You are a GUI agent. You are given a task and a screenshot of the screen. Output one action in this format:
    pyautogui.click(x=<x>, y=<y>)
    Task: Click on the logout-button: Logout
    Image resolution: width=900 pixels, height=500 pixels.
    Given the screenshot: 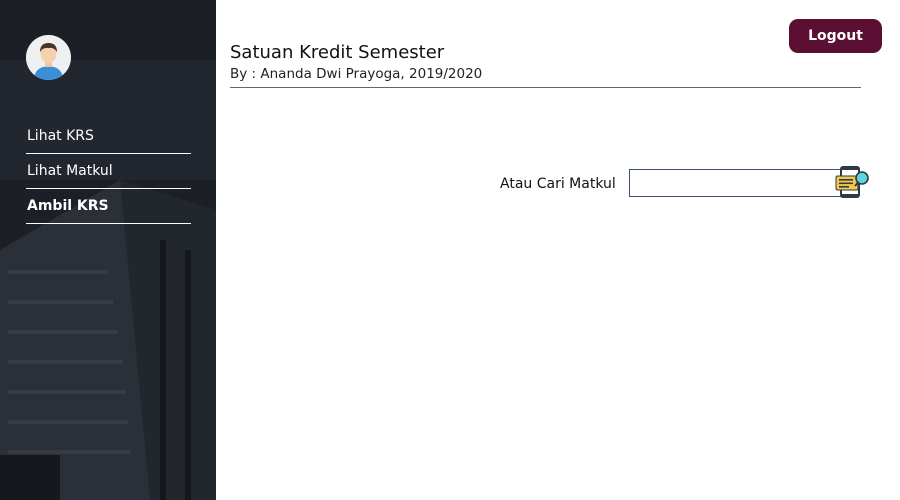 What is the action you would take?
    pyautogui.click(x=835, y=36)
    